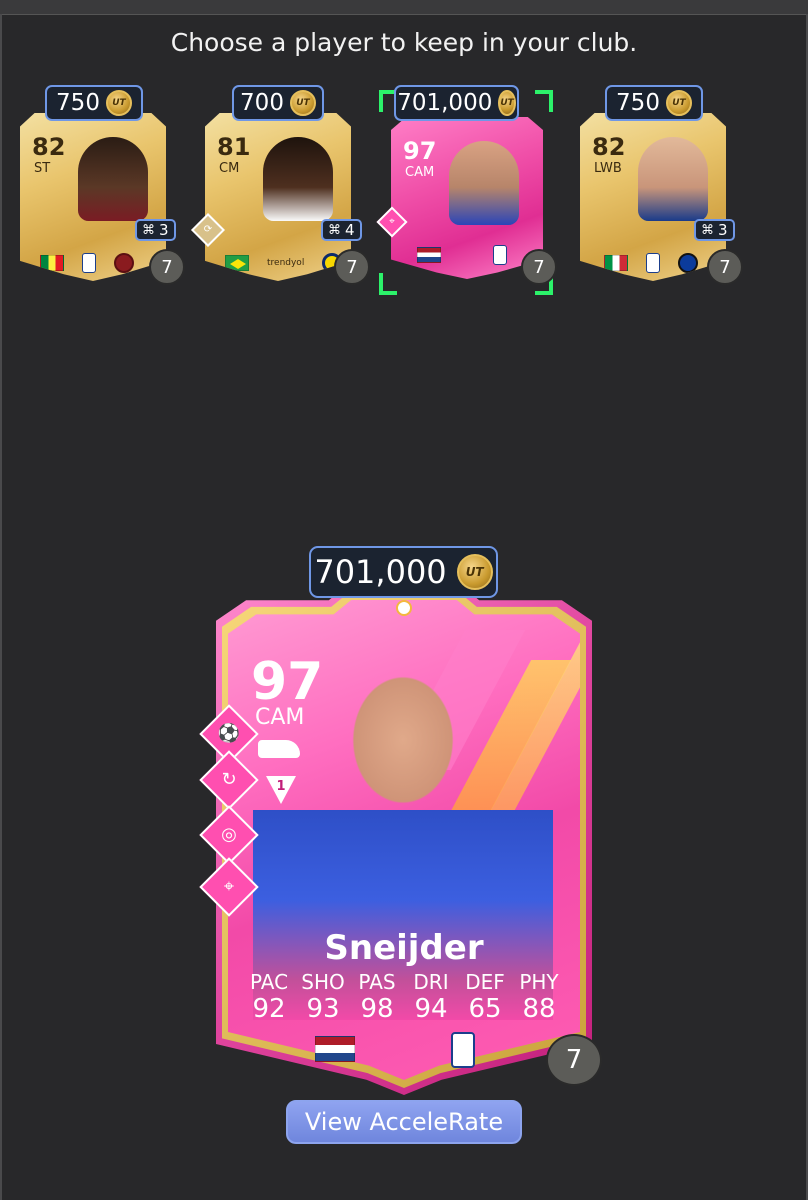 This screenshot has width=808, height=1200. I want to click on chemistry-badge: ⌘ 4, so click(341, 230).